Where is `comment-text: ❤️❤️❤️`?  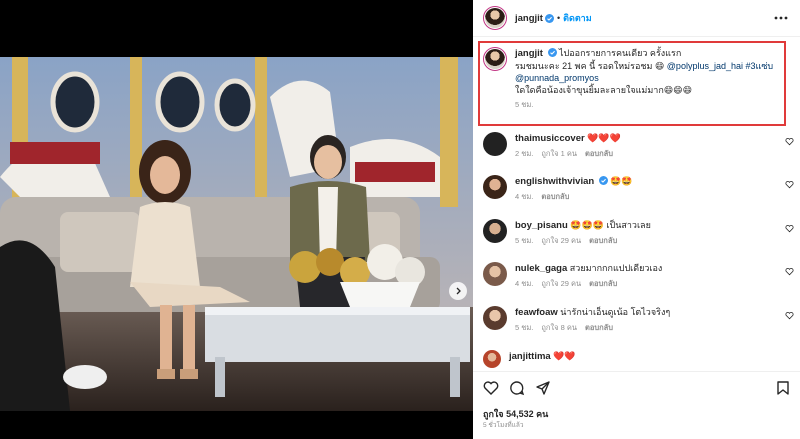 comment-text: ❤️❤️❤️ is located at coordinates (604, 138).